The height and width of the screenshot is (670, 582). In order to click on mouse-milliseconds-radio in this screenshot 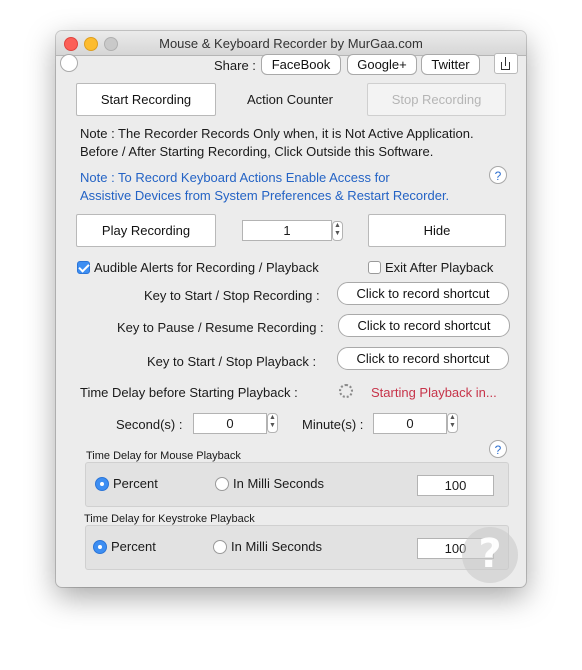, I will do `click(222, 484)`.